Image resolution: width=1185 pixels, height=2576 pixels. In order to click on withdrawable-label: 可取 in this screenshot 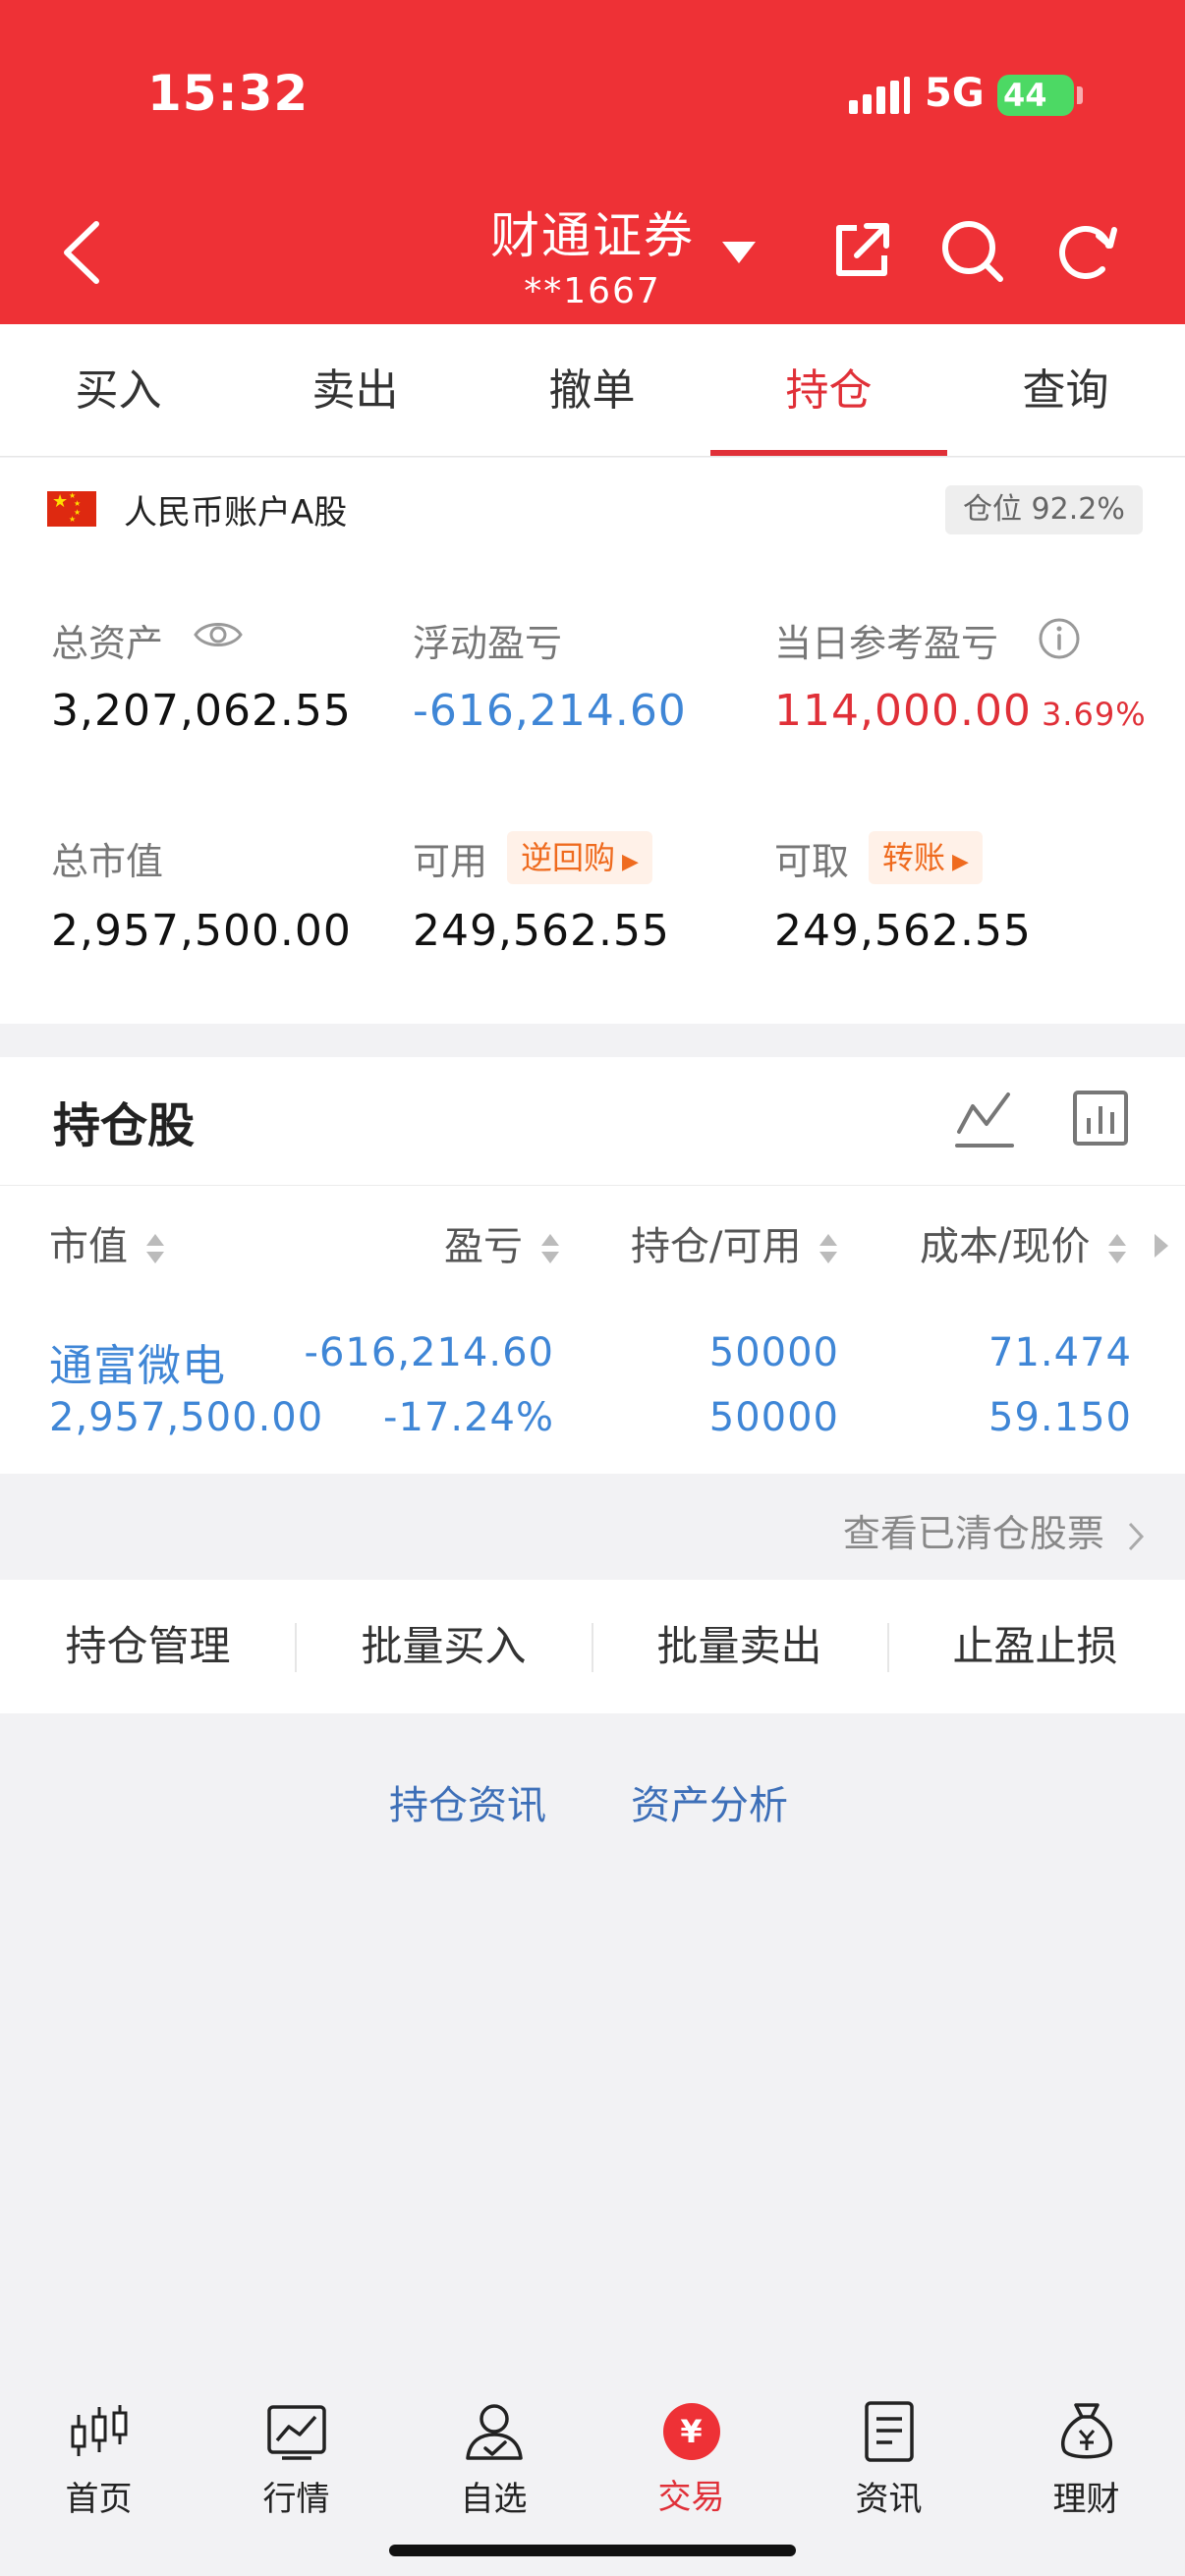, I will do `click(812, 861)`.